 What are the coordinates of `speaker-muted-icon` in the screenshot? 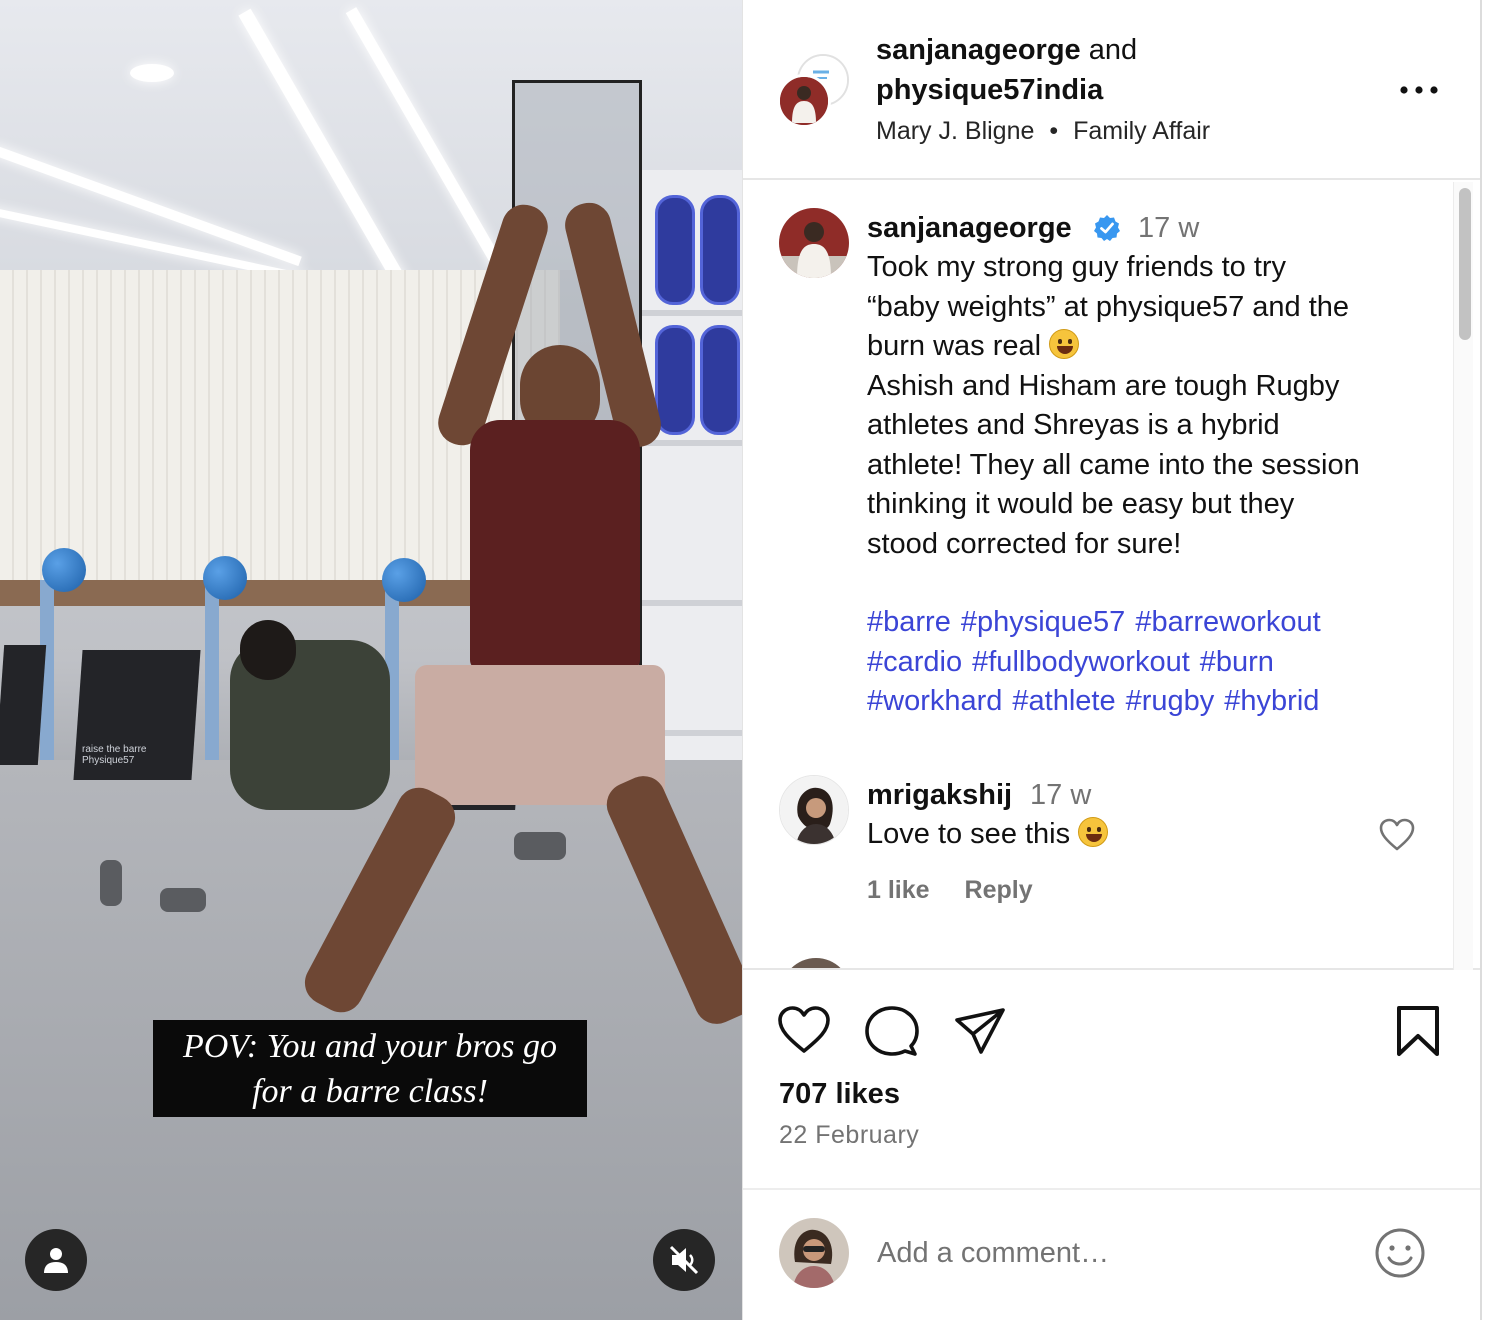 It's located at (684, 1260).